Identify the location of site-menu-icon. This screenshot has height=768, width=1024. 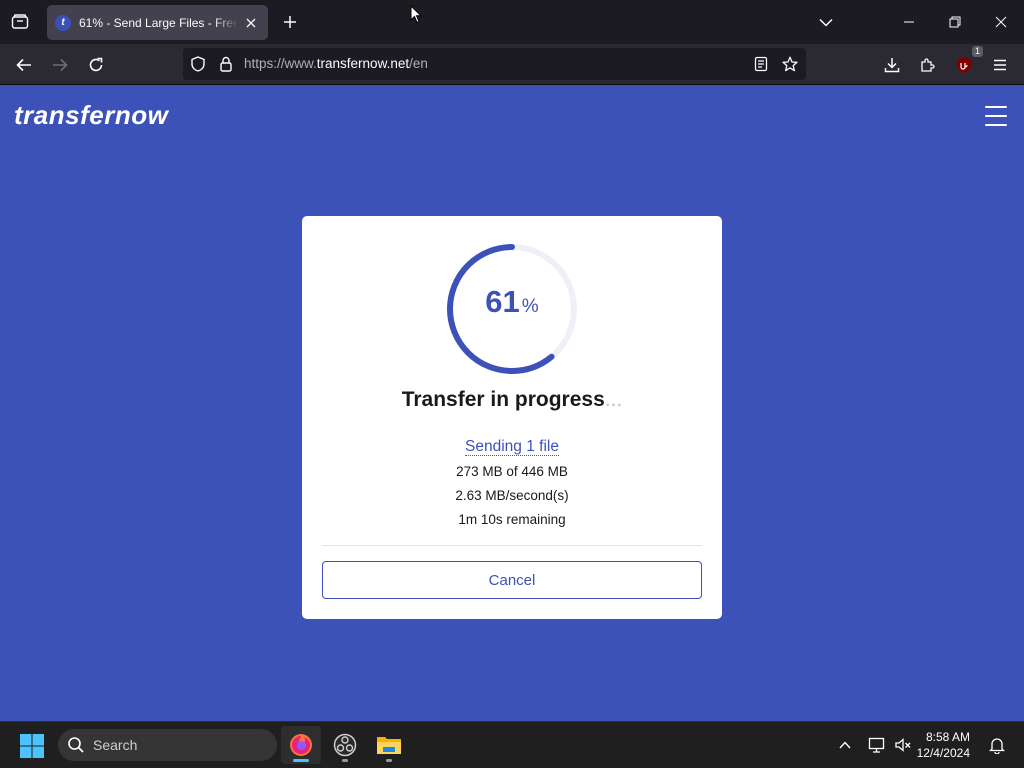
(997, 116).